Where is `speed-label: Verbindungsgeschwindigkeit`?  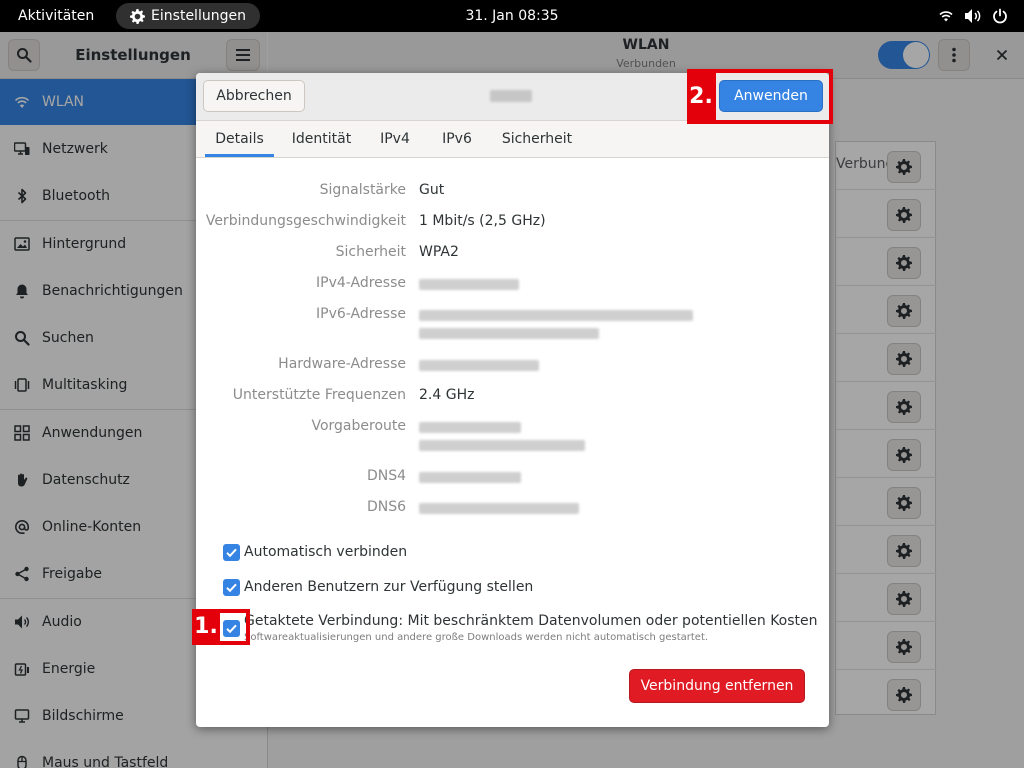 speed-label: Verbindungsgeschwindigkeit is located at coordinates (305, 221).